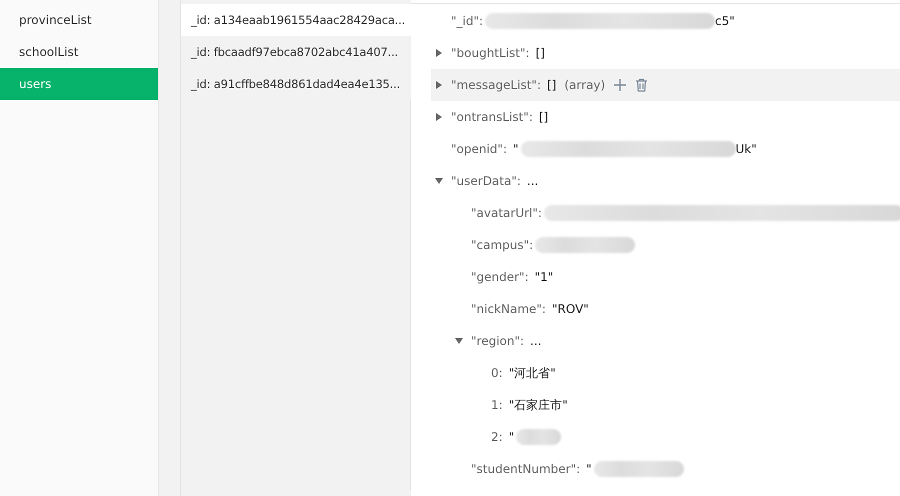 The height and width of the screenshot is (496, 900). I want to click on field-key: "campus":, so click(502, 245).